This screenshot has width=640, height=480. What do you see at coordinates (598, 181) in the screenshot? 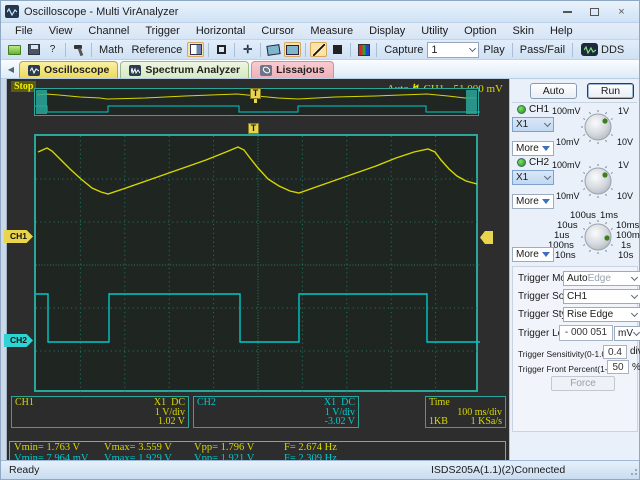
I see `ch2-volts-knob` at bounding box center [598, 181].